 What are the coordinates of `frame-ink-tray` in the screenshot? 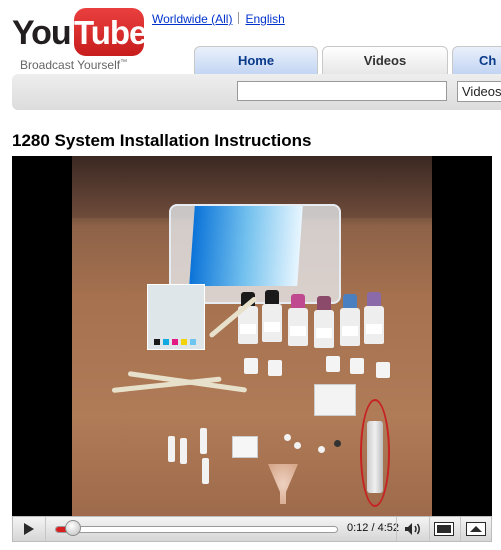 It's located at (176, 317).